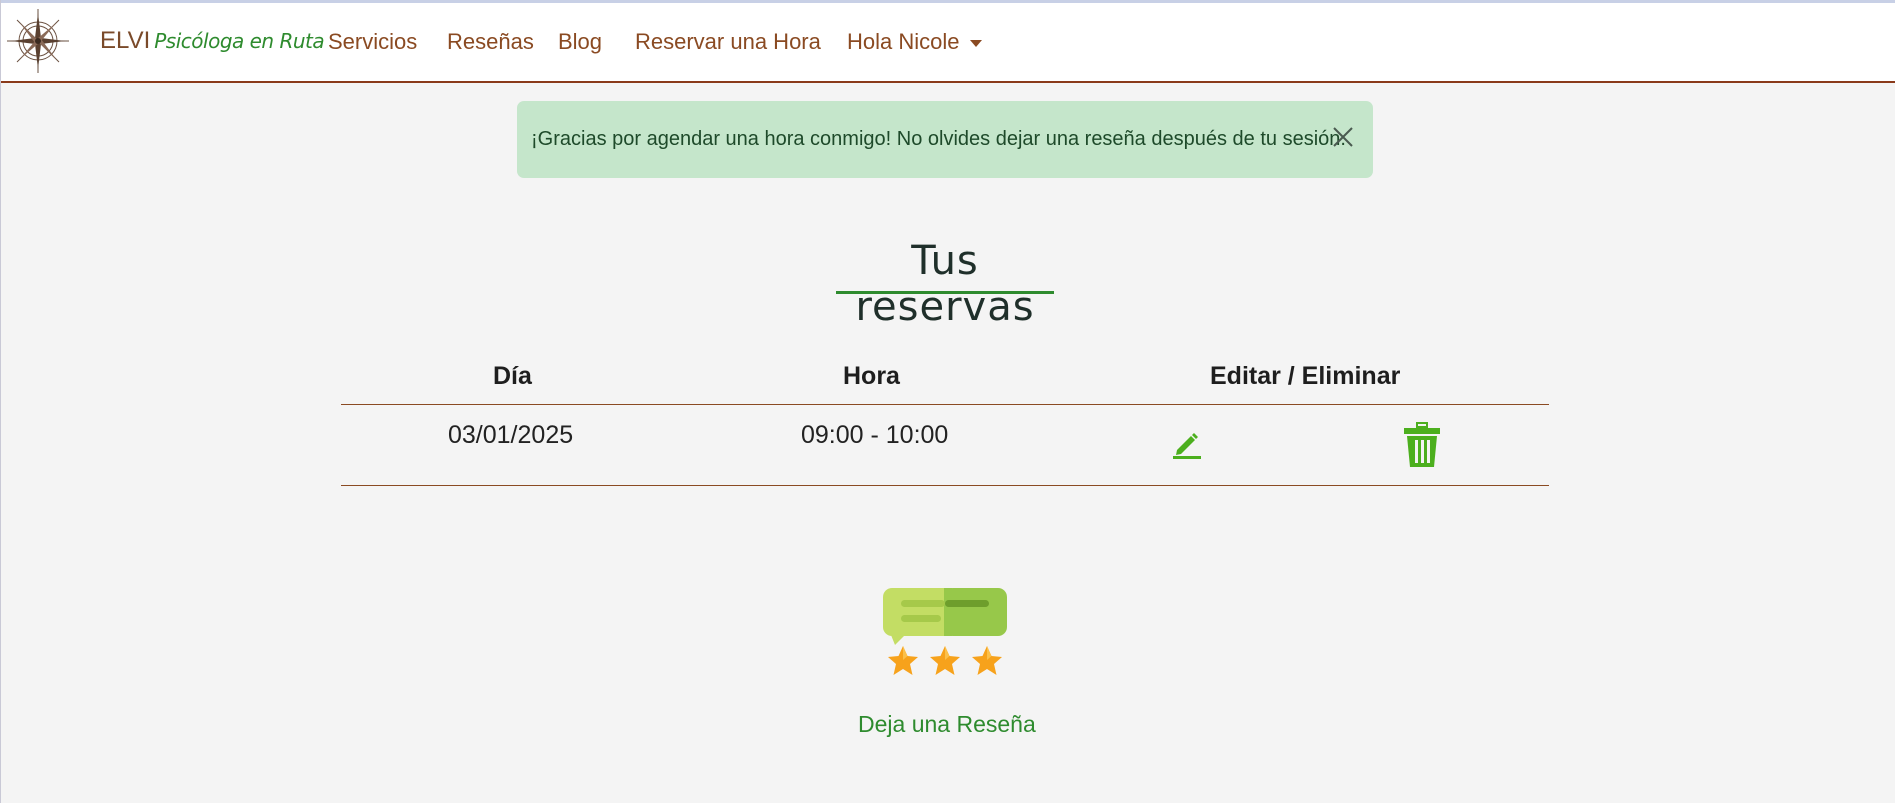 Image resolution: width=1895 pixels, height=803 pixels. Describe the element at coordinates (945, 404) in the screenshot. I see `header-divider` at that location.